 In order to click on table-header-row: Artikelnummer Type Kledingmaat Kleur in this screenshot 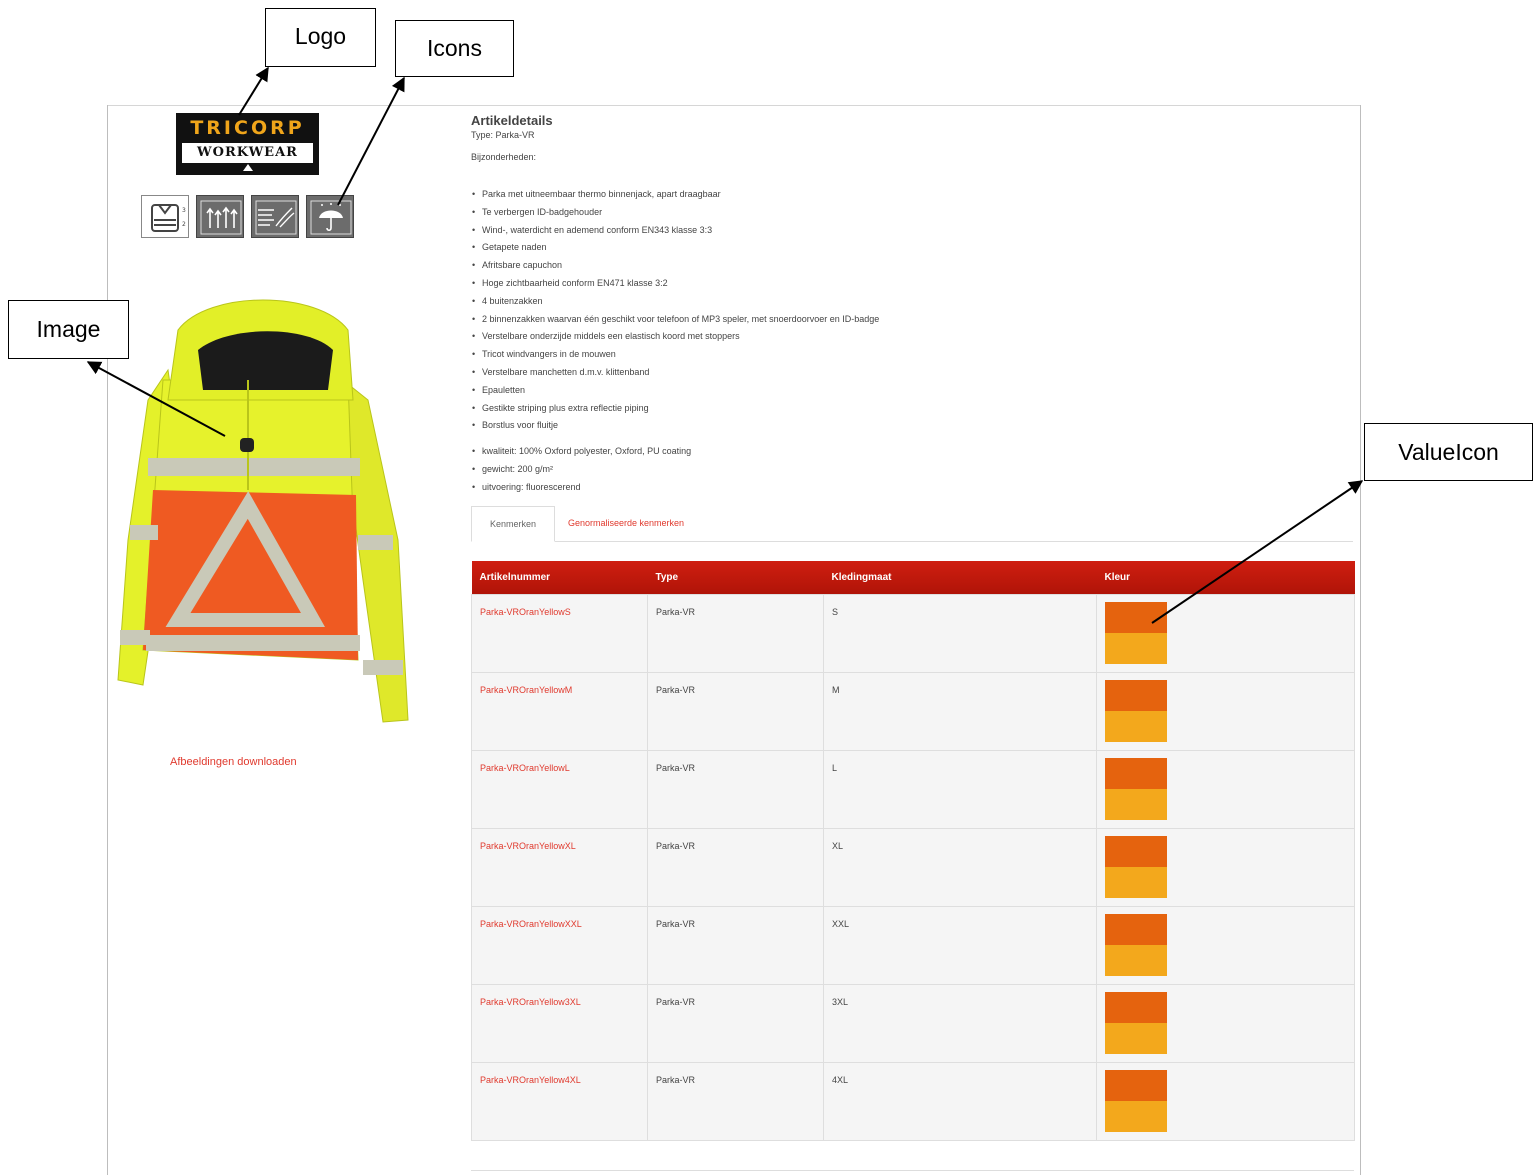, I will do `click(913, 577)`.